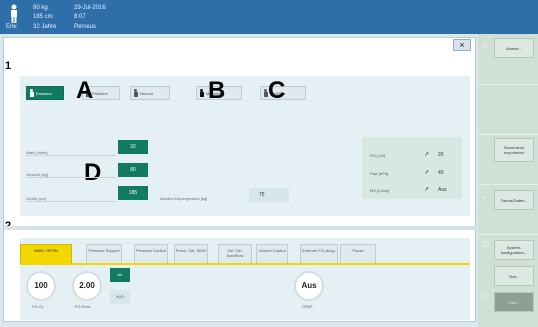 This screenshot has width=538, height=327. What do you see at coordinates (71, 175) in the screenshot?
I see `weight-field-label: Gewicht [kg]` at bounding box center [71, 175].